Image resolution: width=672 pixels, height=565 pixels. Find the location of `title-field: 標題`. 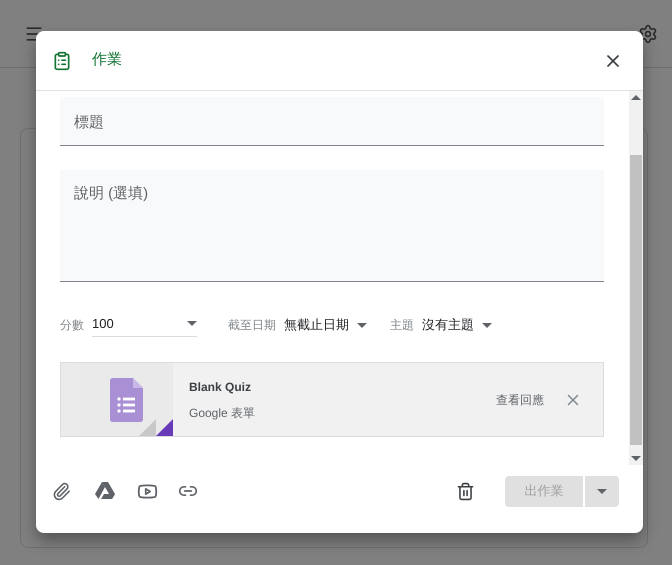

title-field: 標題 is located at coordinates (332, 121).